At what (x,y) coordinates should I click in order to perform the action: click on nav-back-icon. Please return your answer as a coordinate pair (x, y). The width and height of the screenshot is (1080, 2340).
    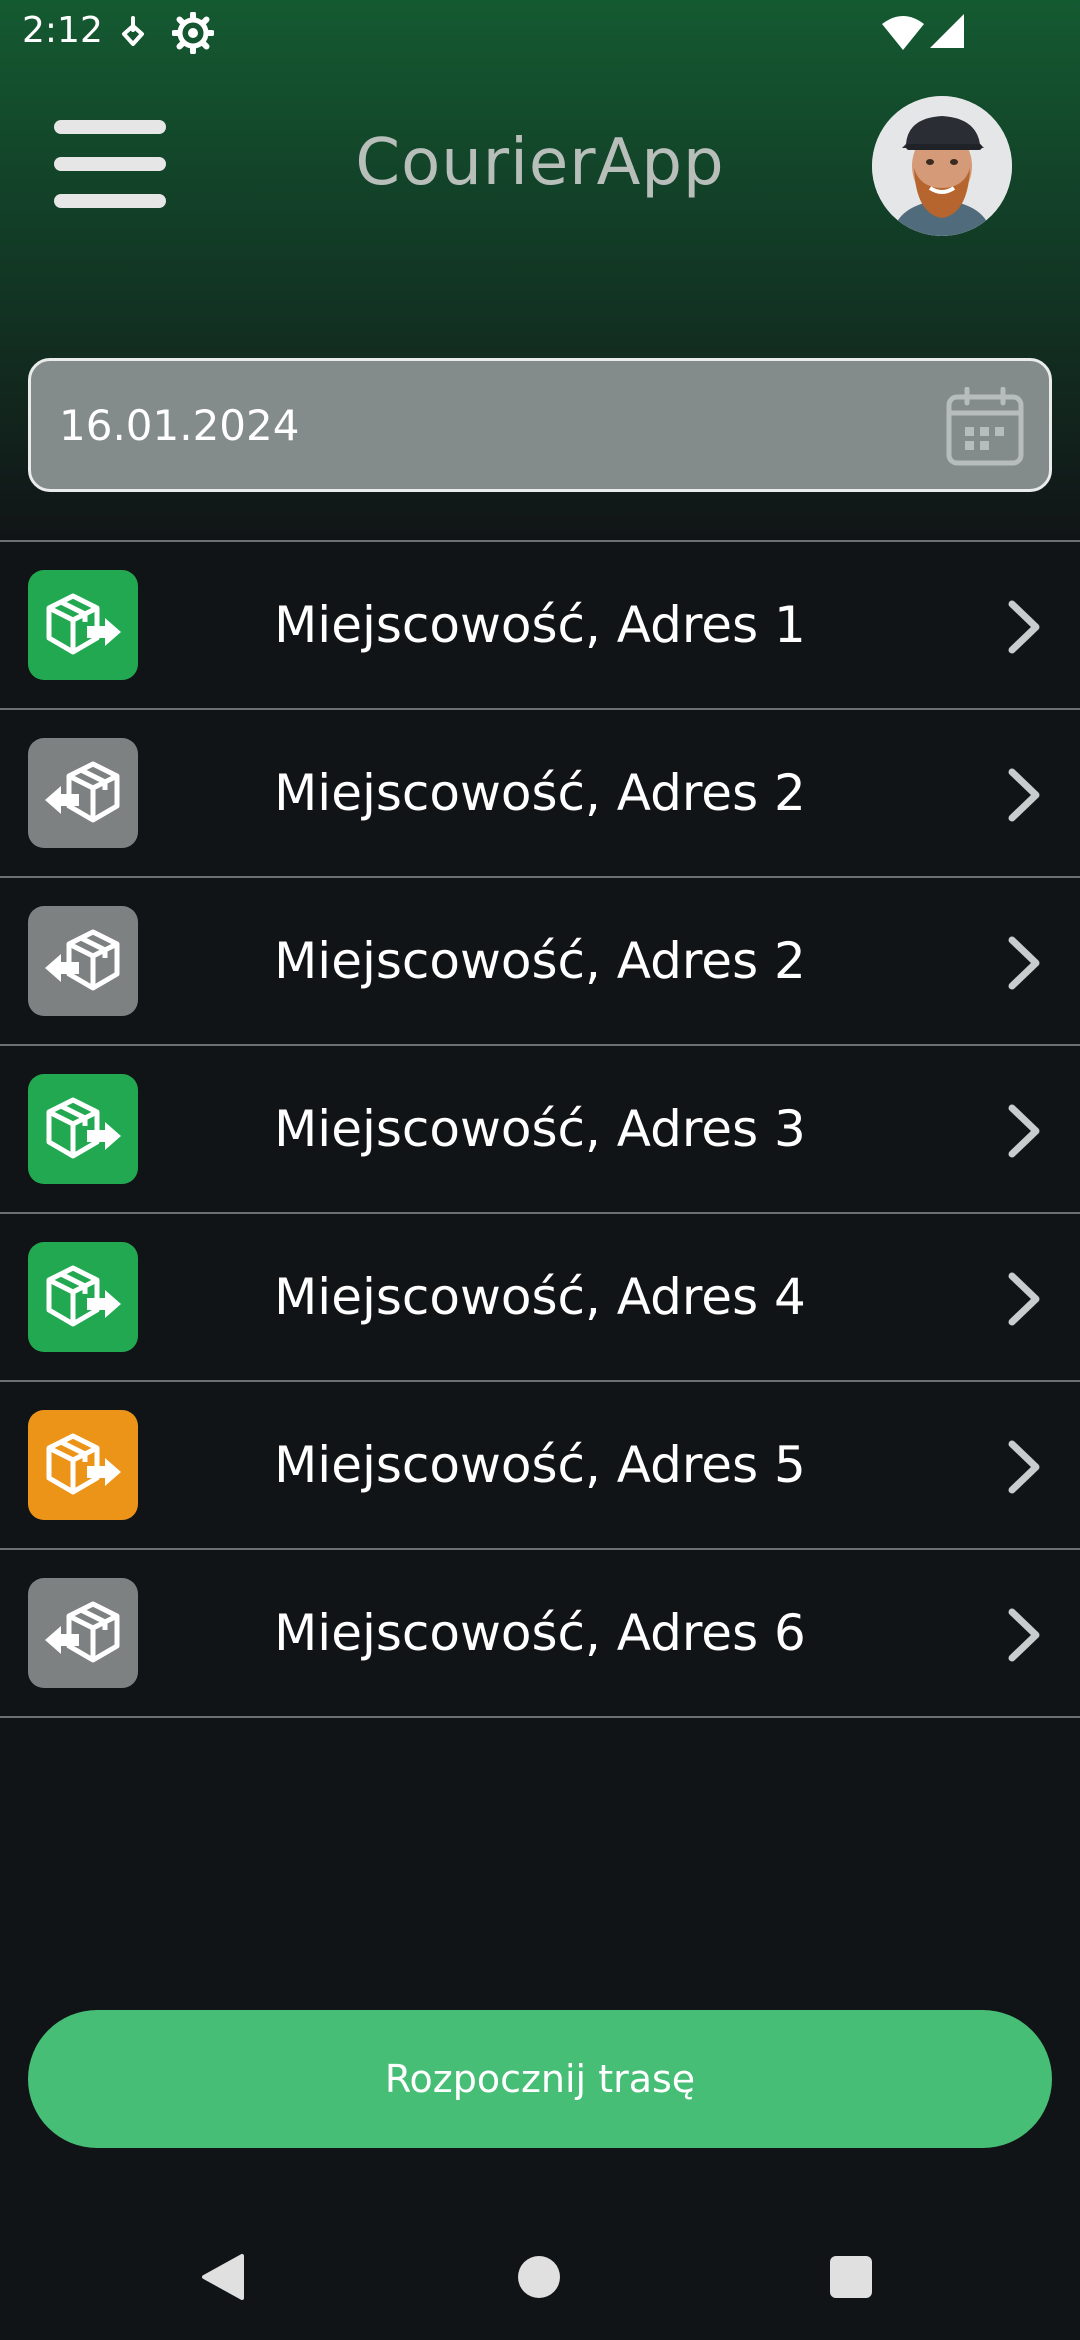
    Looking at the image, I should click on (222, 2279).